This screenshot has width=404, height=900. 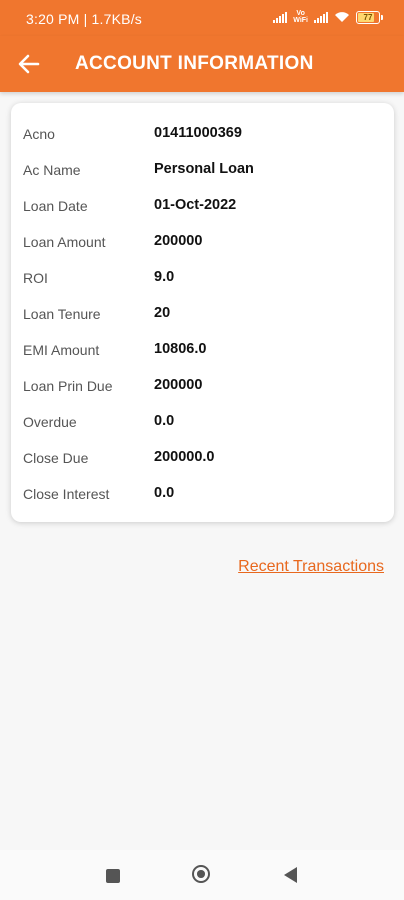 What do you see at coordinates (61, 350) in the screenshot?
I see `row-label: EMI Amount` at bounding box center [61, 350].